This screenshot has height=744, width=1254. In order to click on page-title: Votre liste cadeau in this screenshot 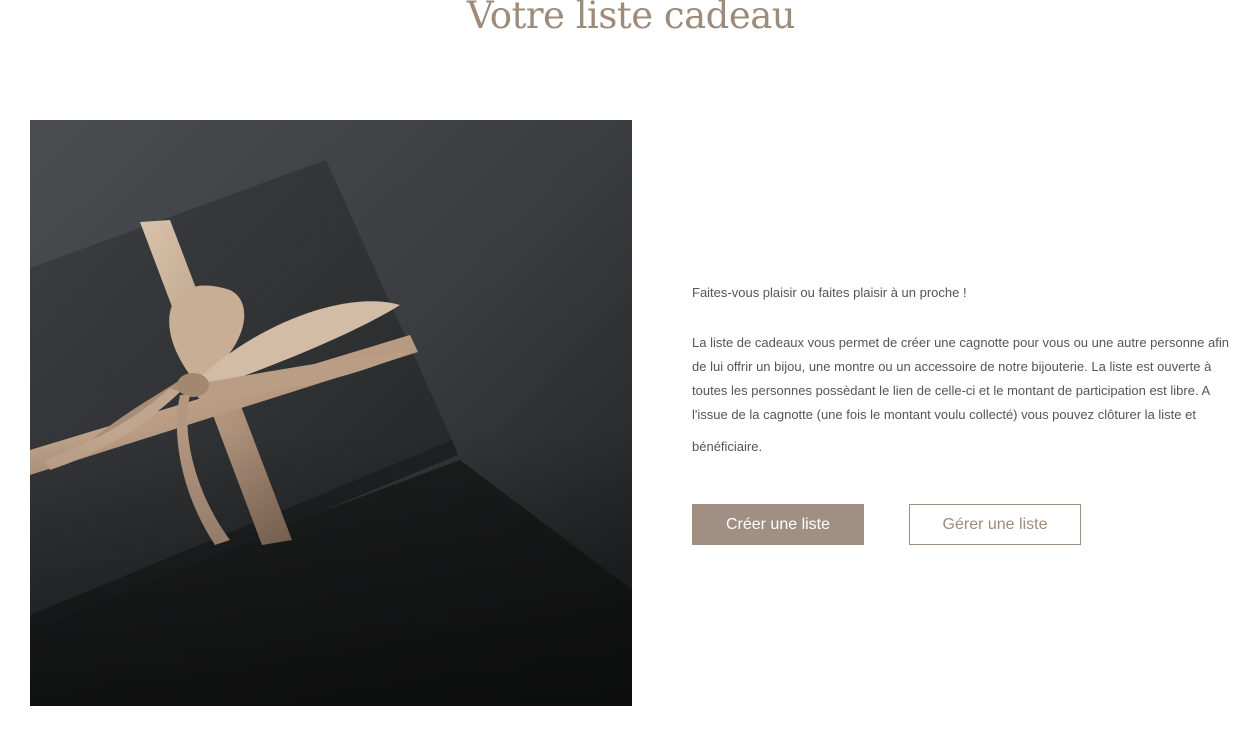, I will do `click(631, 18)`.